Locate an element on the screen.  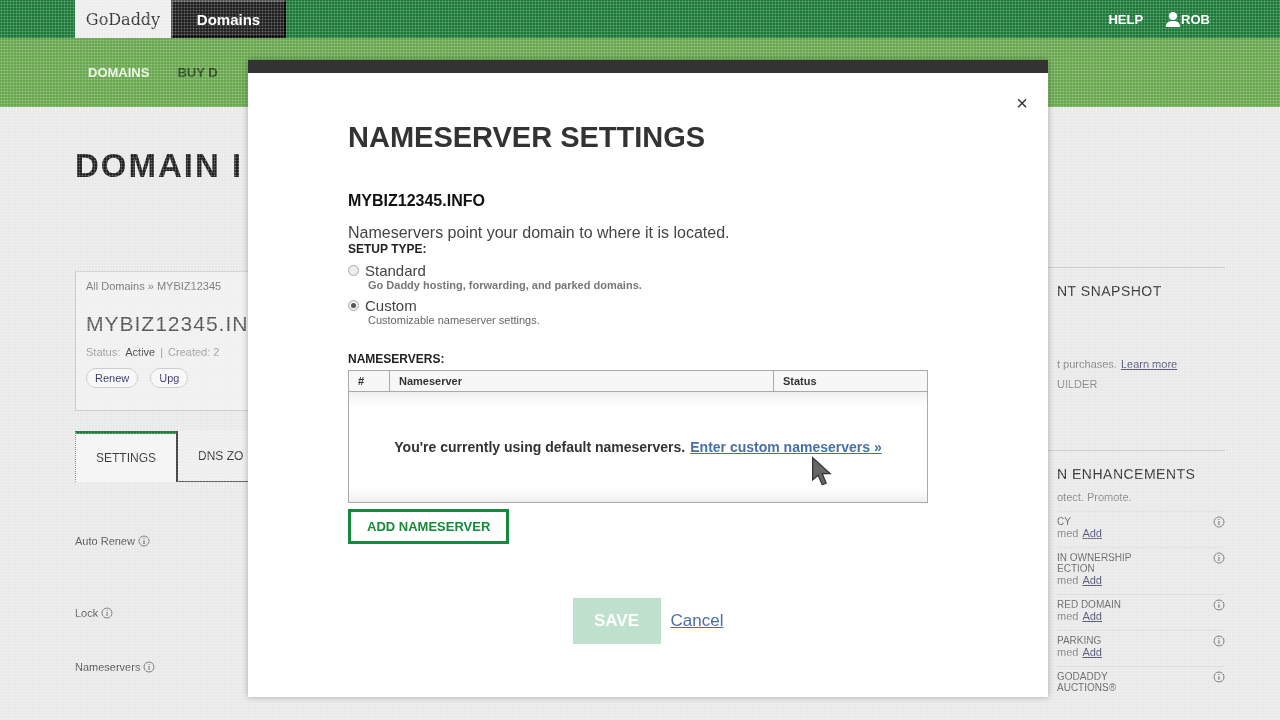
tab: SETTINGS is located at coordinates (126, 456).